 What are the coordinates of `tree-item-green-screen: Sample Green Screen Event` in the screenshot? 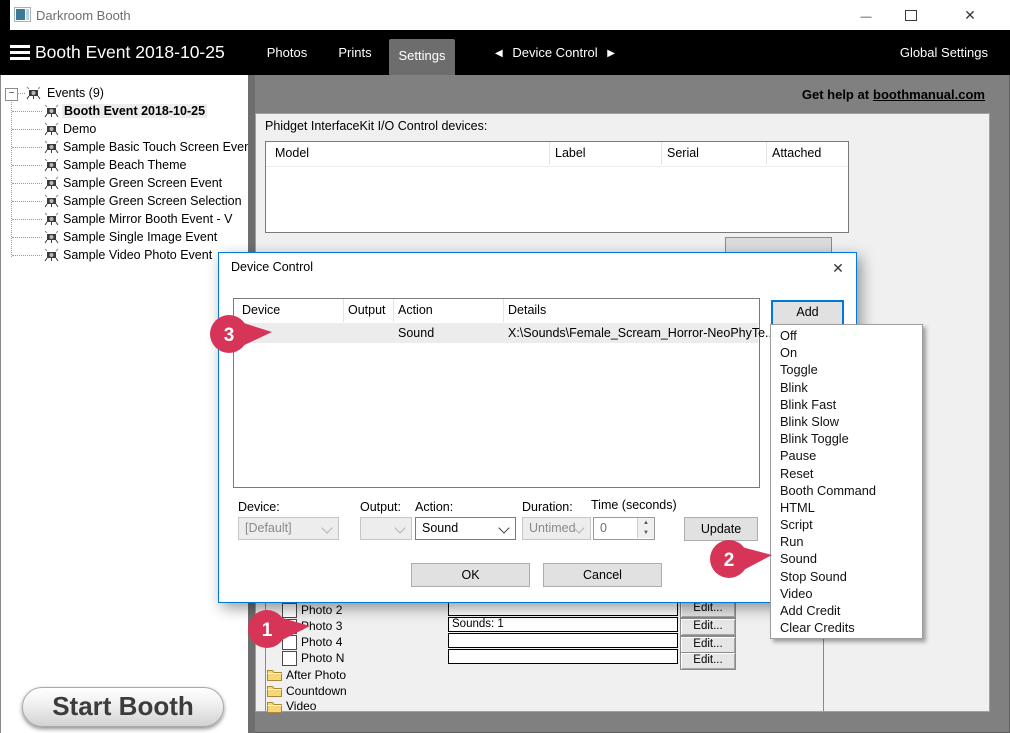 It's located at (124, 183).